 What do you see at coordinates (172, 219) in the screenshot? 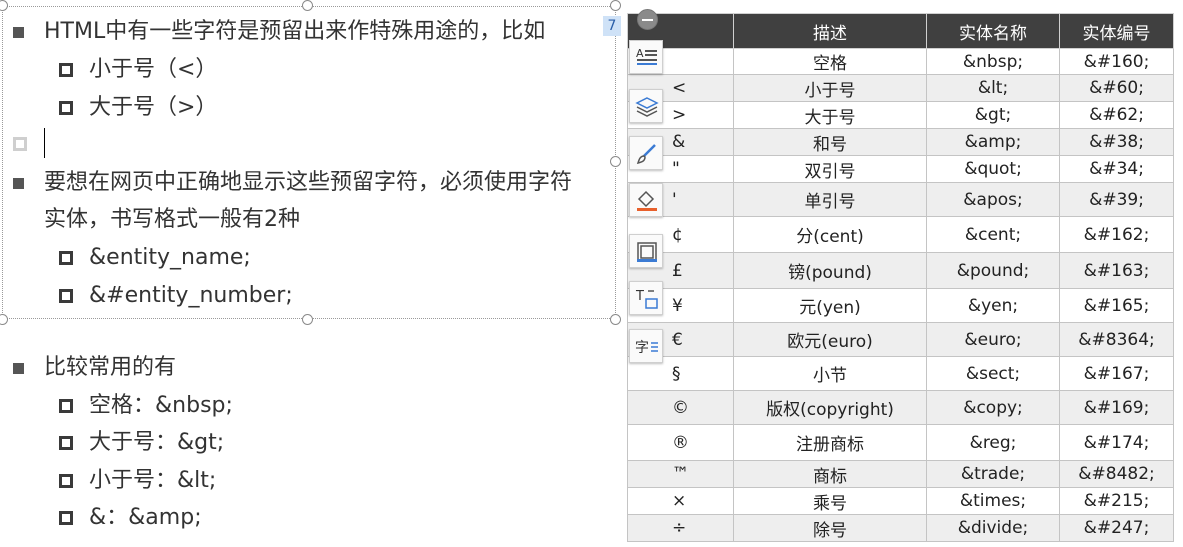
I see `bullet-heading-continued: 实体，书写格式一般有2种` at bounding box center [172, 219].